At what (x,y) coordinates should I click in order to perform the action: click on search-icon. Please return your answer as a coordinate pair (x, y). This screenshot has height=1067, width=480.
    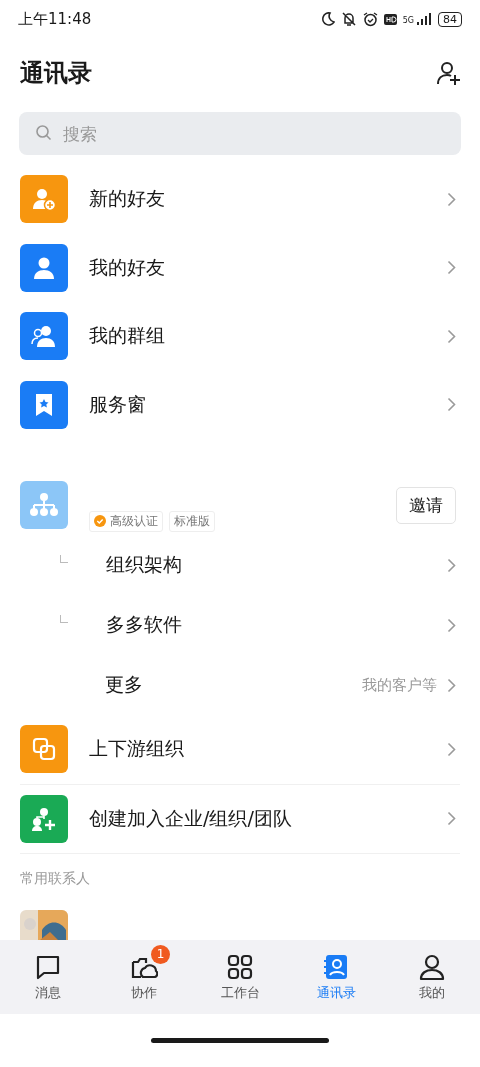
    Looking at the image, I should click on (44, 133).